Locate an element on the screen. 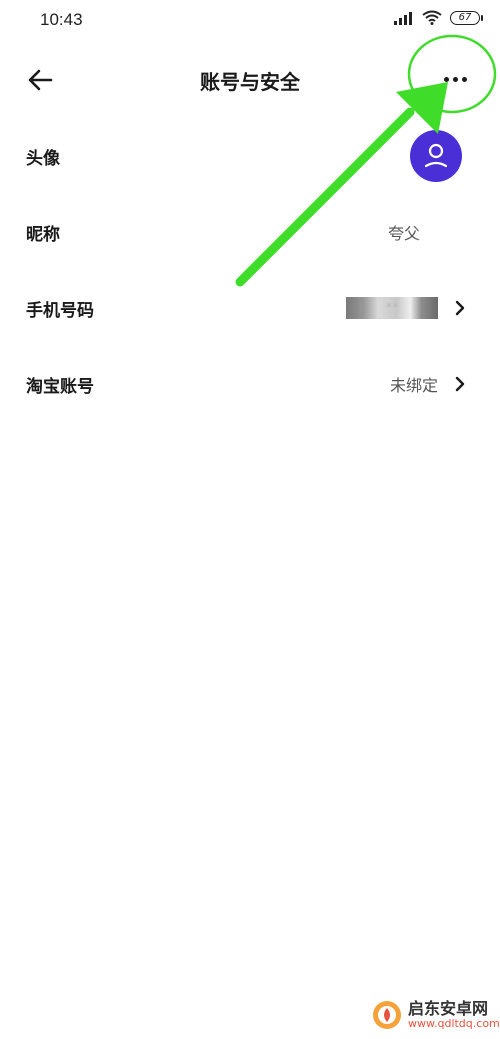 The image size is (500, 1039). row-phone: 手机号码 ** is located at coordinates (250, 308).